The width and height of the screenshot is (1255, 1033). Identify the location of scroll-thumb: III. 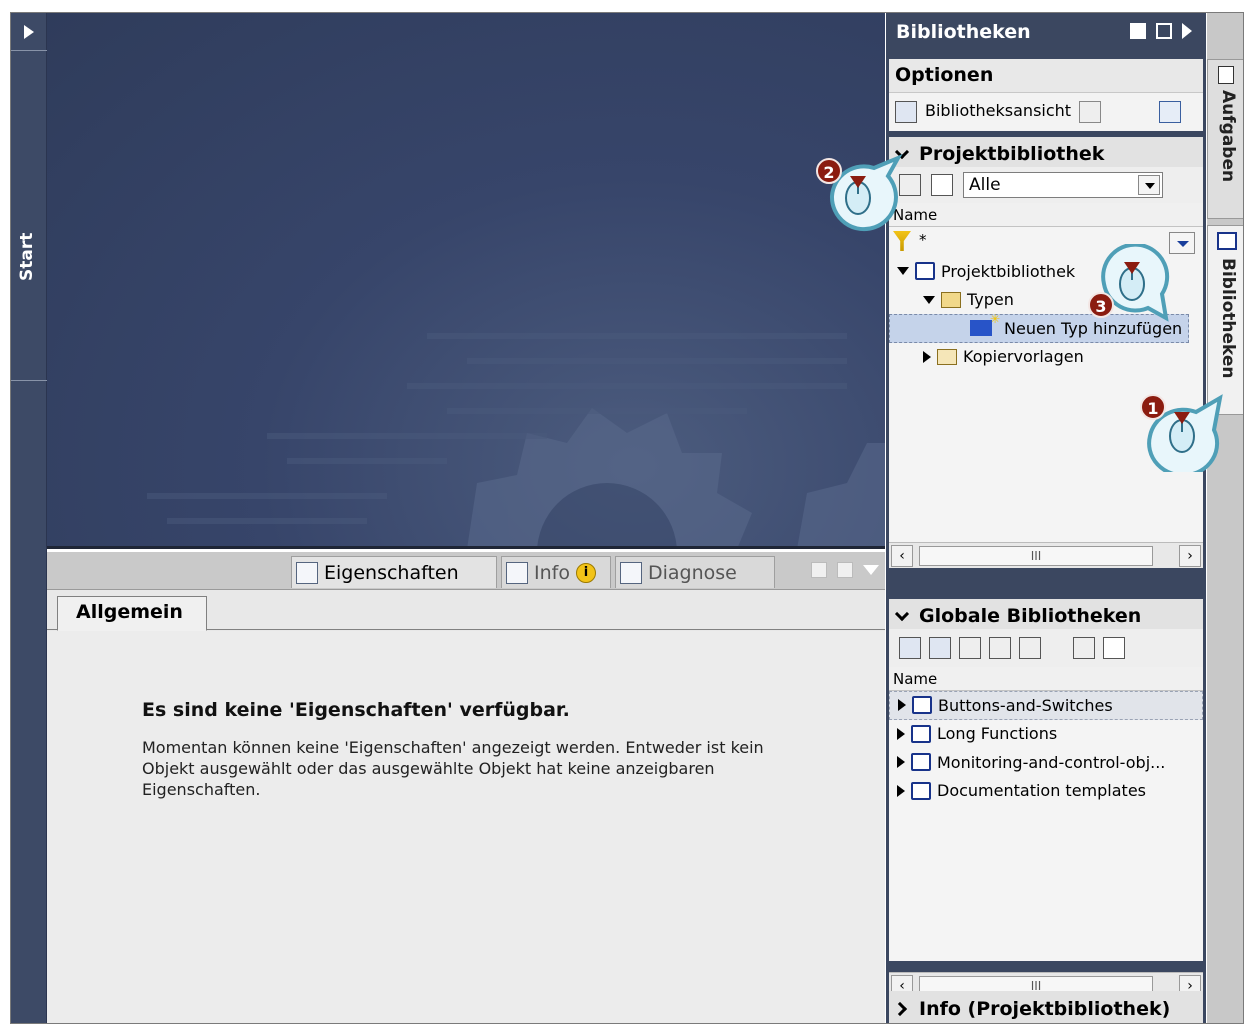
(1036, 556).